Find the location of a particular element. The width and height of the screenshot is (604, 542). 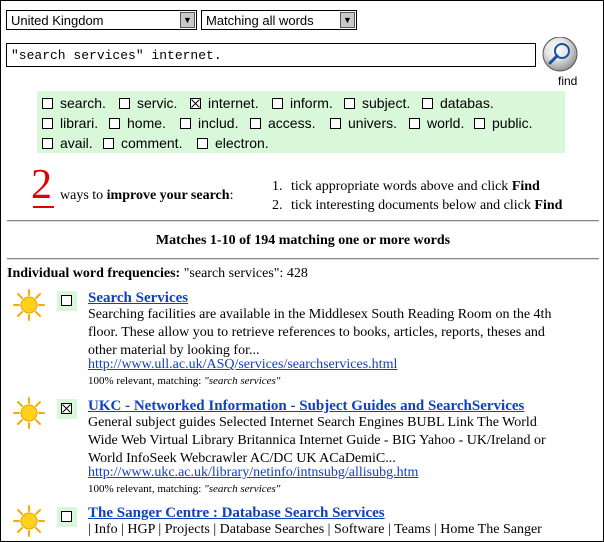

tips-heading: ways to improve your search: is located at coordinates (147, 195).